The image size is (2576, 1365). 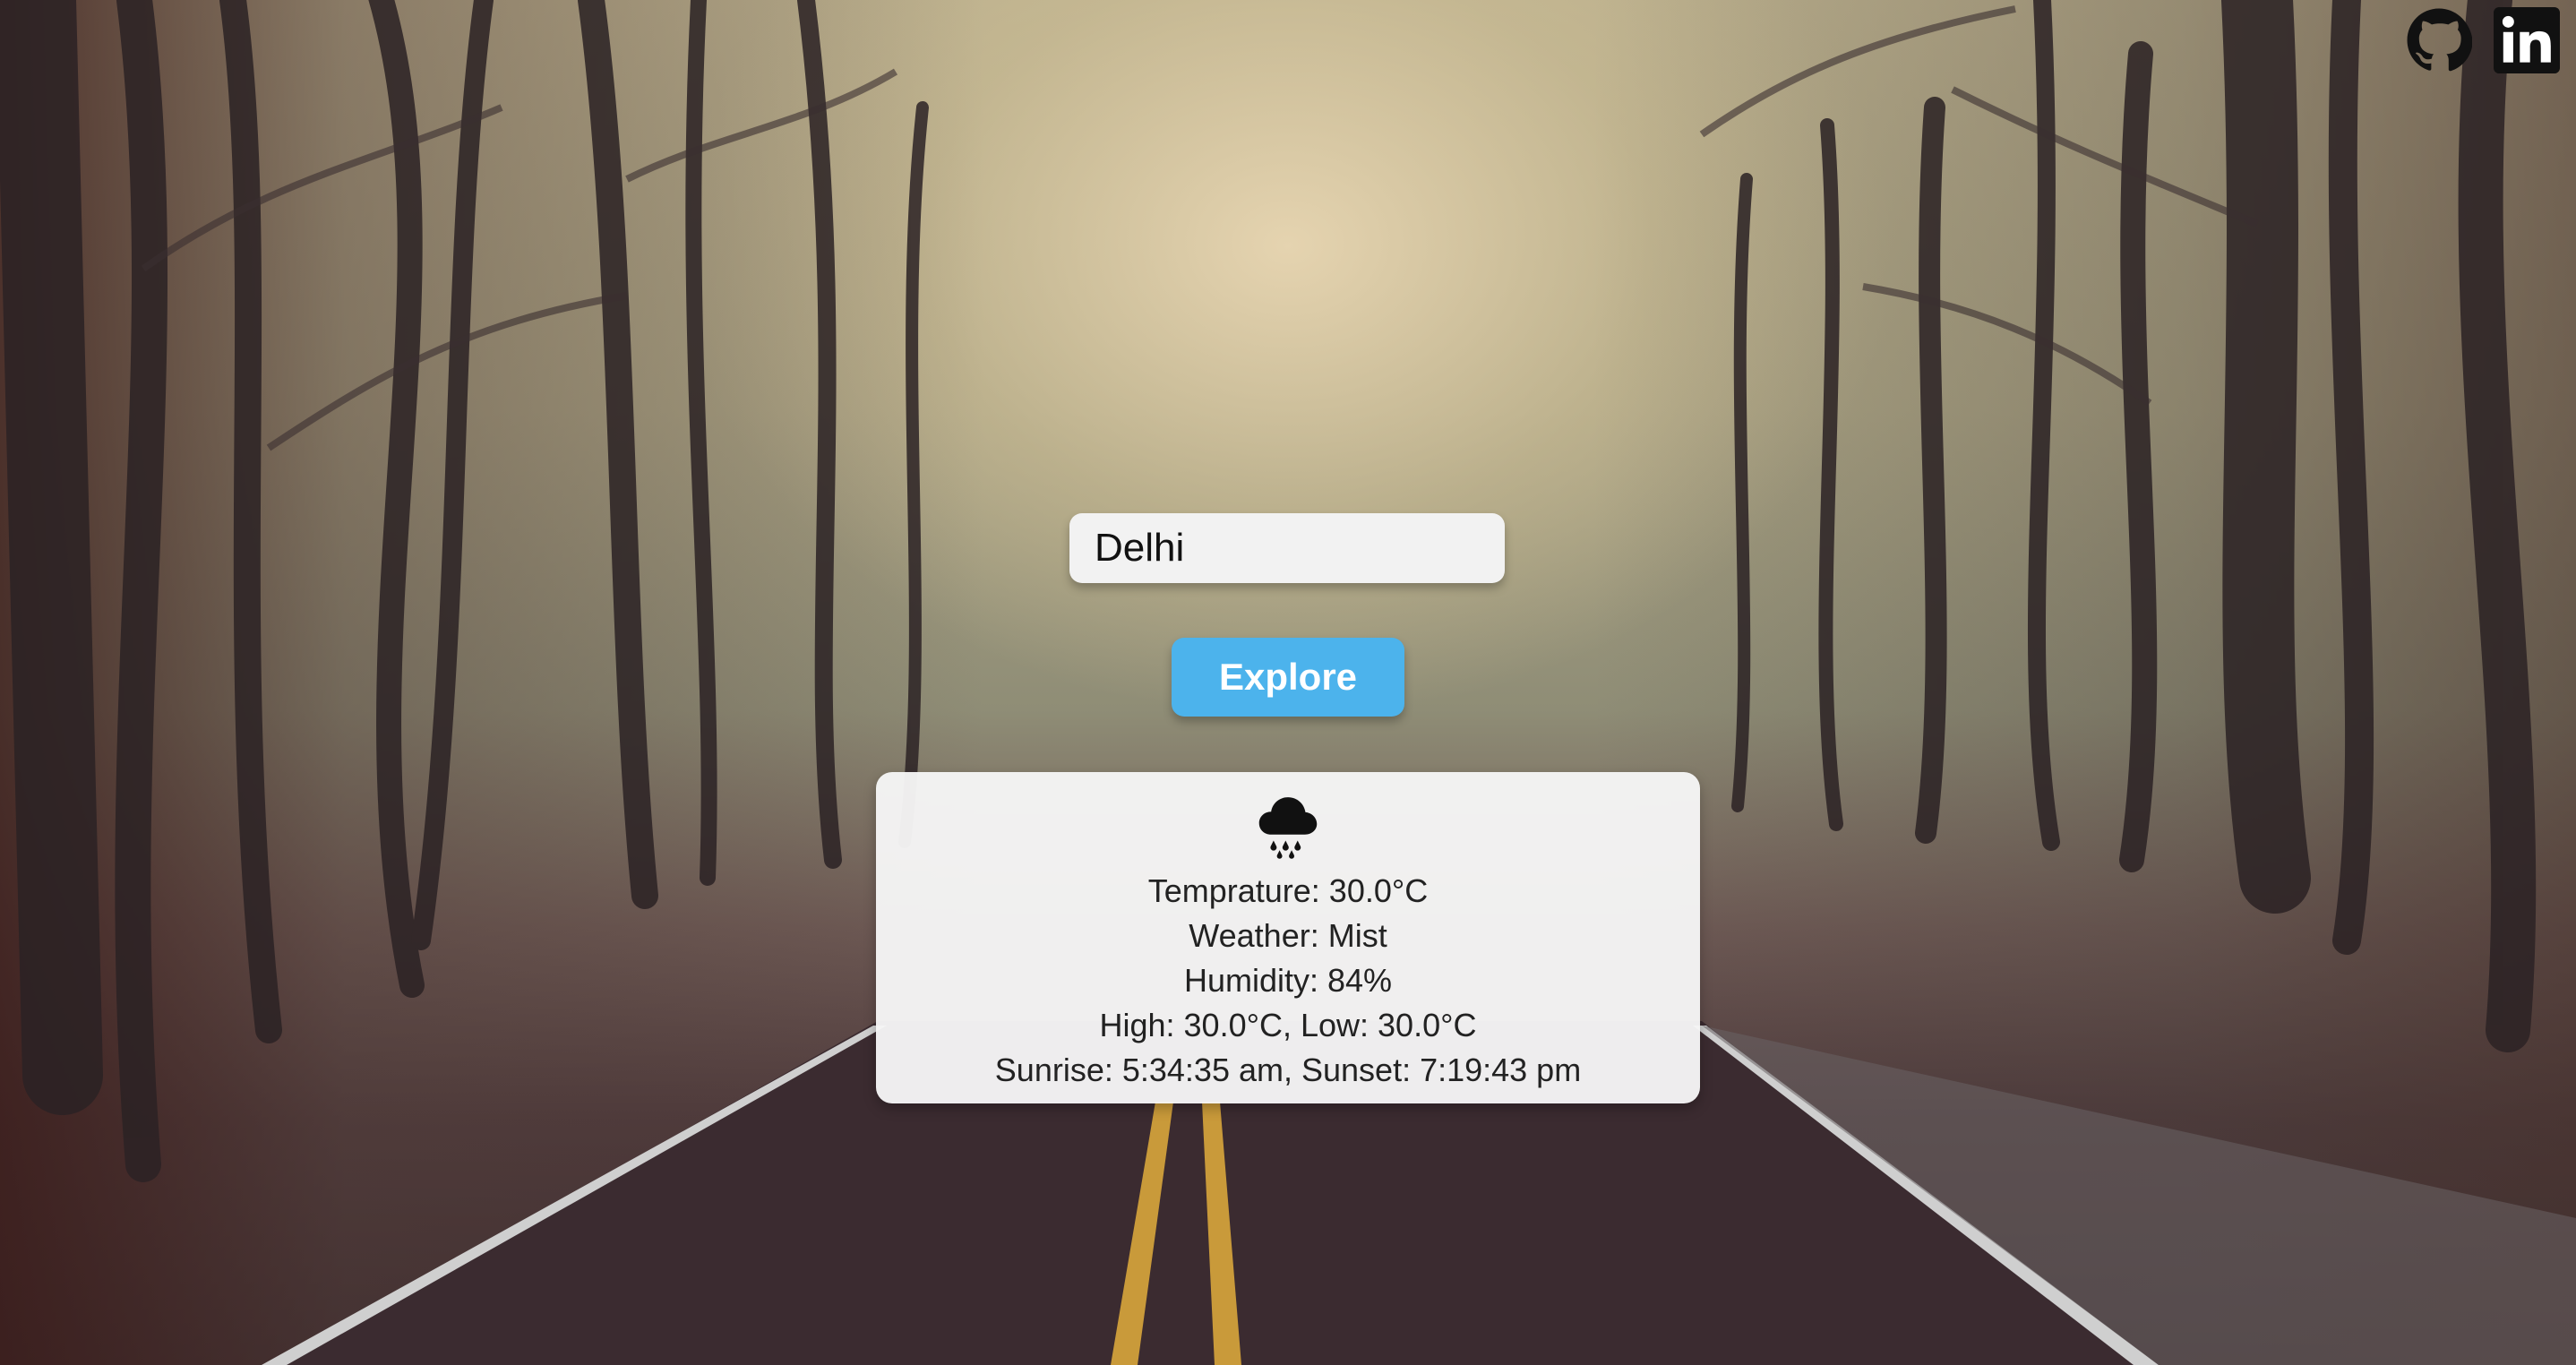 I want to click on linkedin-icon, so click(x=2527, y=40).